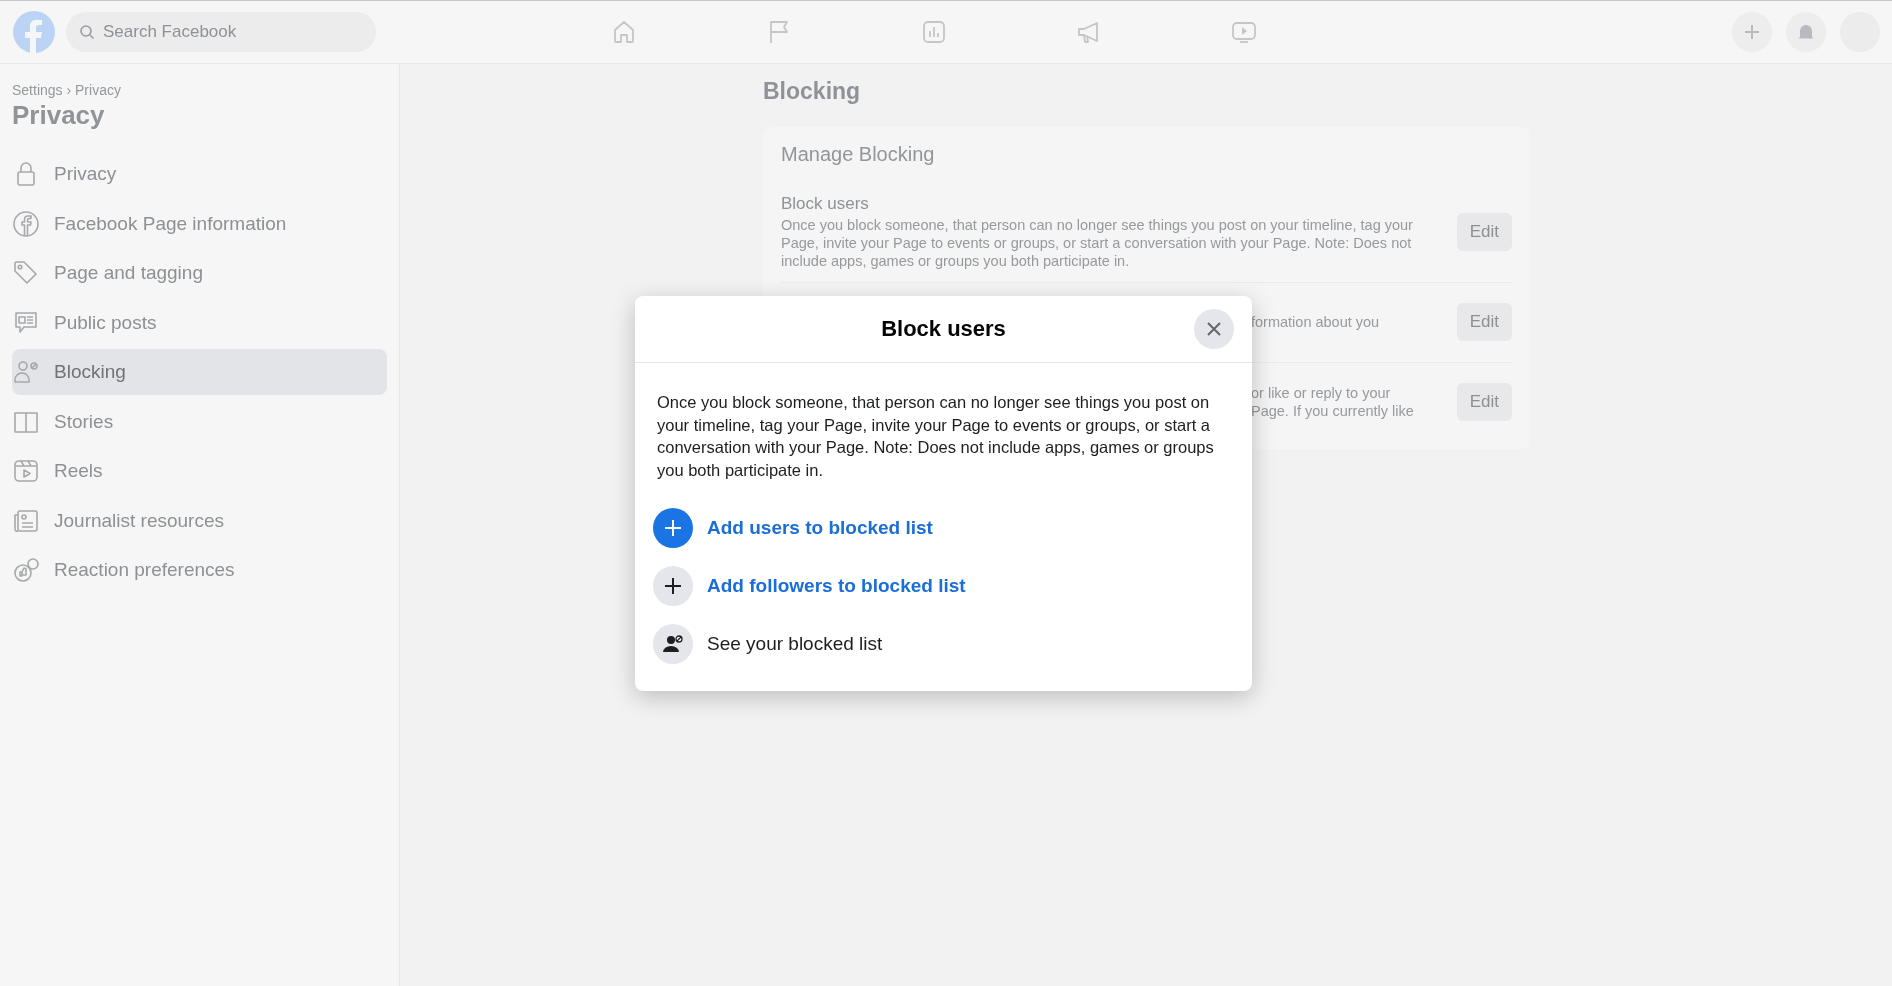 Image resolution: width=1892 pixels, height=986 pixels. What do you see at coordinates (941, 586) in the screenshot?
I see `dialog-action: Add followers to blocked list` at bounding box center [941, 586].